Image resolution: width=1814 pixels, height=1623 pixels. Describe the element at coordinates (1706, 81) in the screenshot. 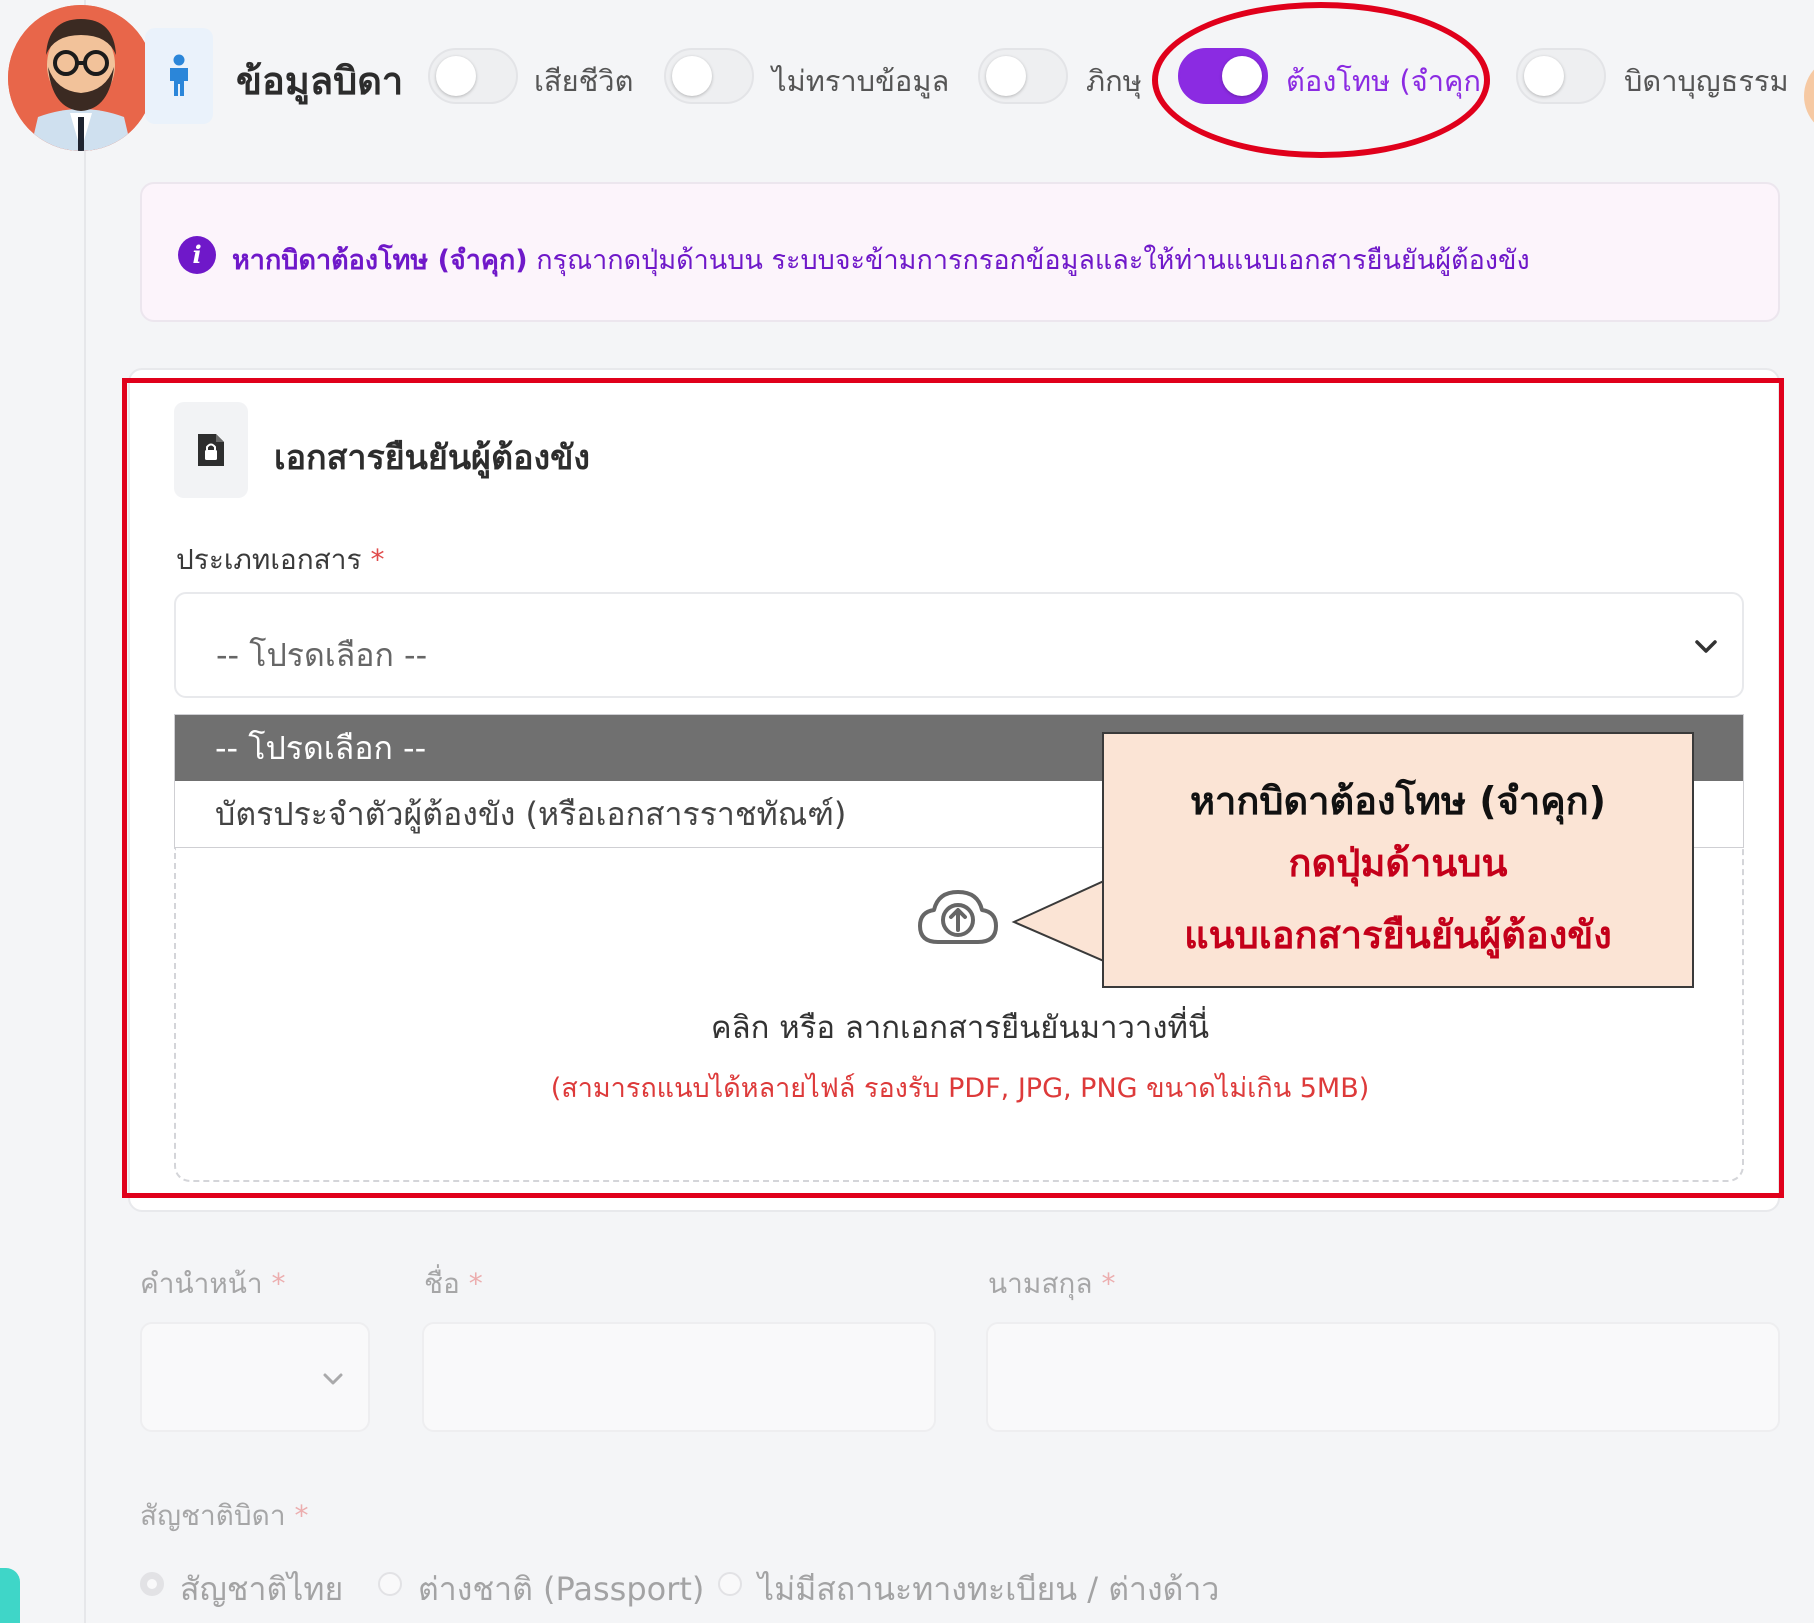

I see `toggle-label-adoptive-father: บิดาบุญธรรม` at that location.